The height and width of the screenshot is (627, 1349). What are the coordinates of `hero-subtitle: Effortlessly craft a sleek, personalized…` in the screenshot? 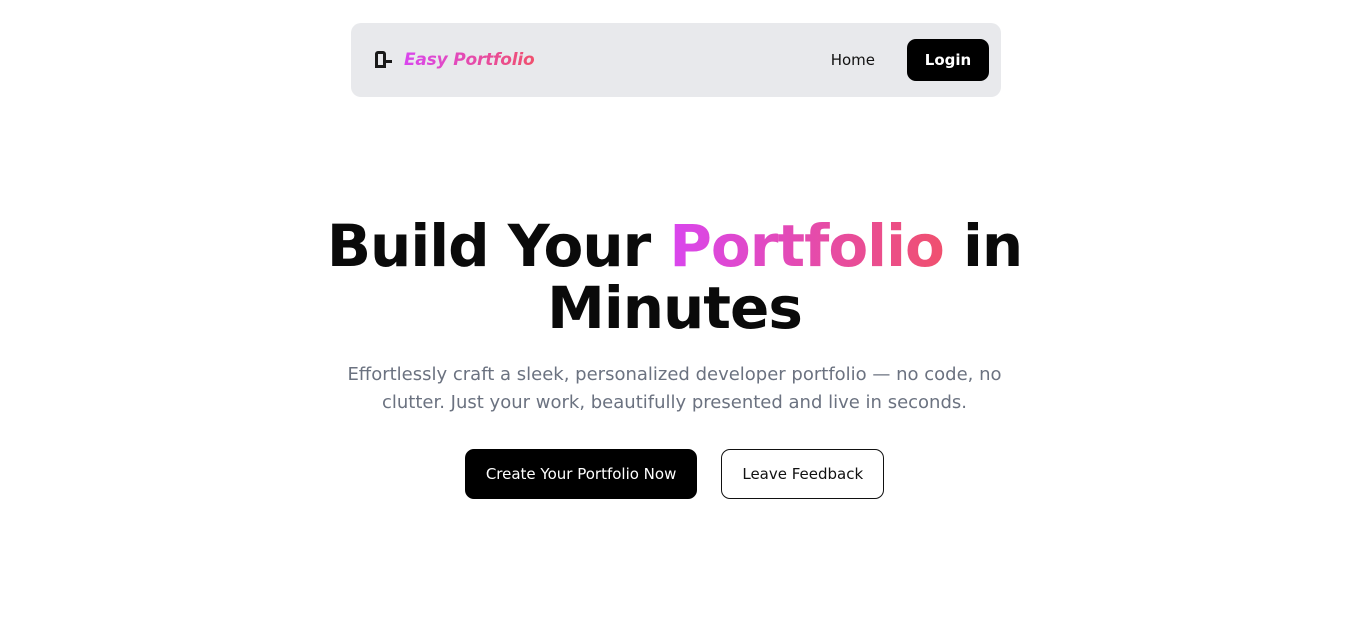 It's located at (674, 388).